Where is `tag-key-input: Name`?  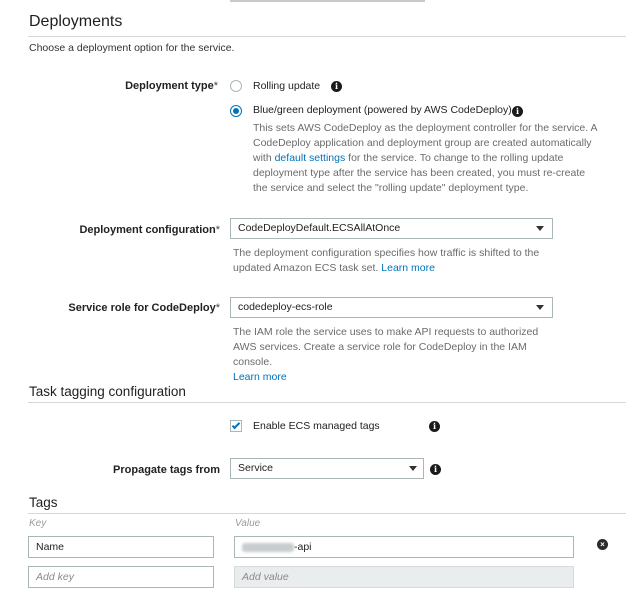 tag-key-input: Name is located at coordinates (121, 547).